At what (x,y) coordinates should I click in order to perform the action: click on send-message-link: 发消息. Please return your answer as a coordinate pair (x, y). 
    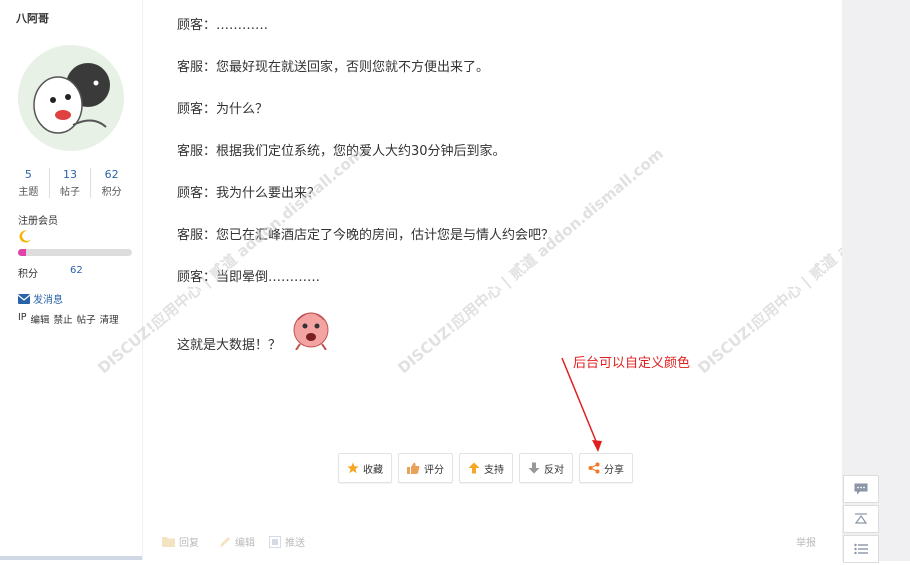
    Looking at the image, I should click on (40, 298).